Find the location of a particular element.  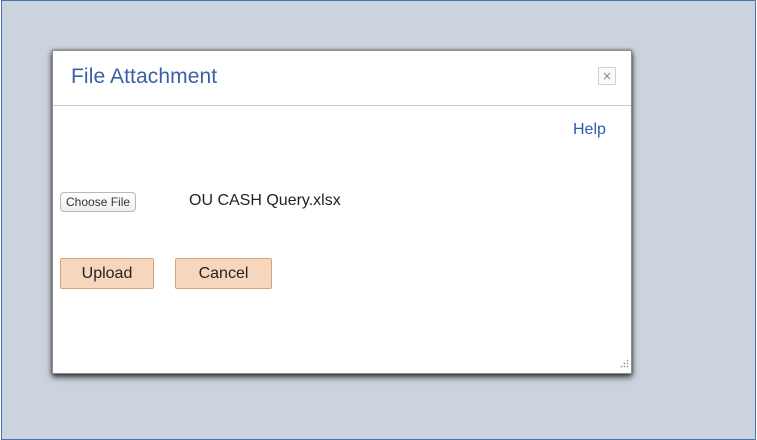

close-button: × is located at coordinates (607, 76).